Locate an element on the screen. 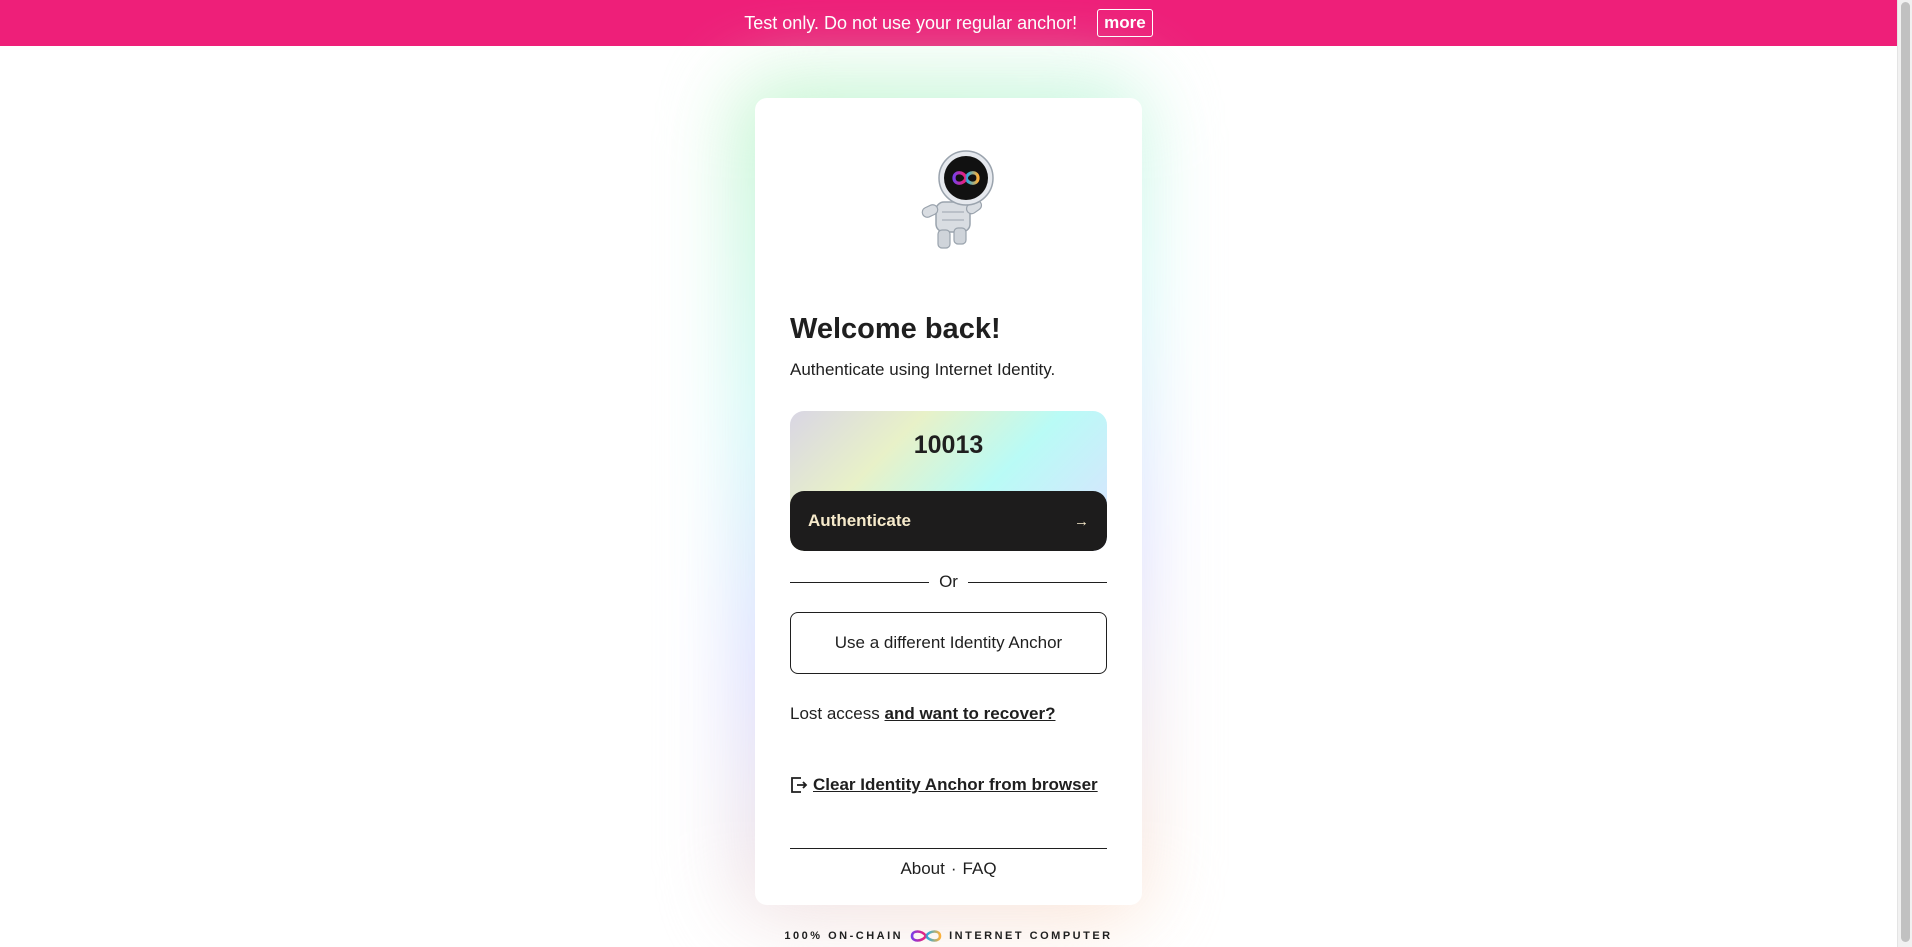  anchor-number: 10013 is located at coordinates (948, 445).